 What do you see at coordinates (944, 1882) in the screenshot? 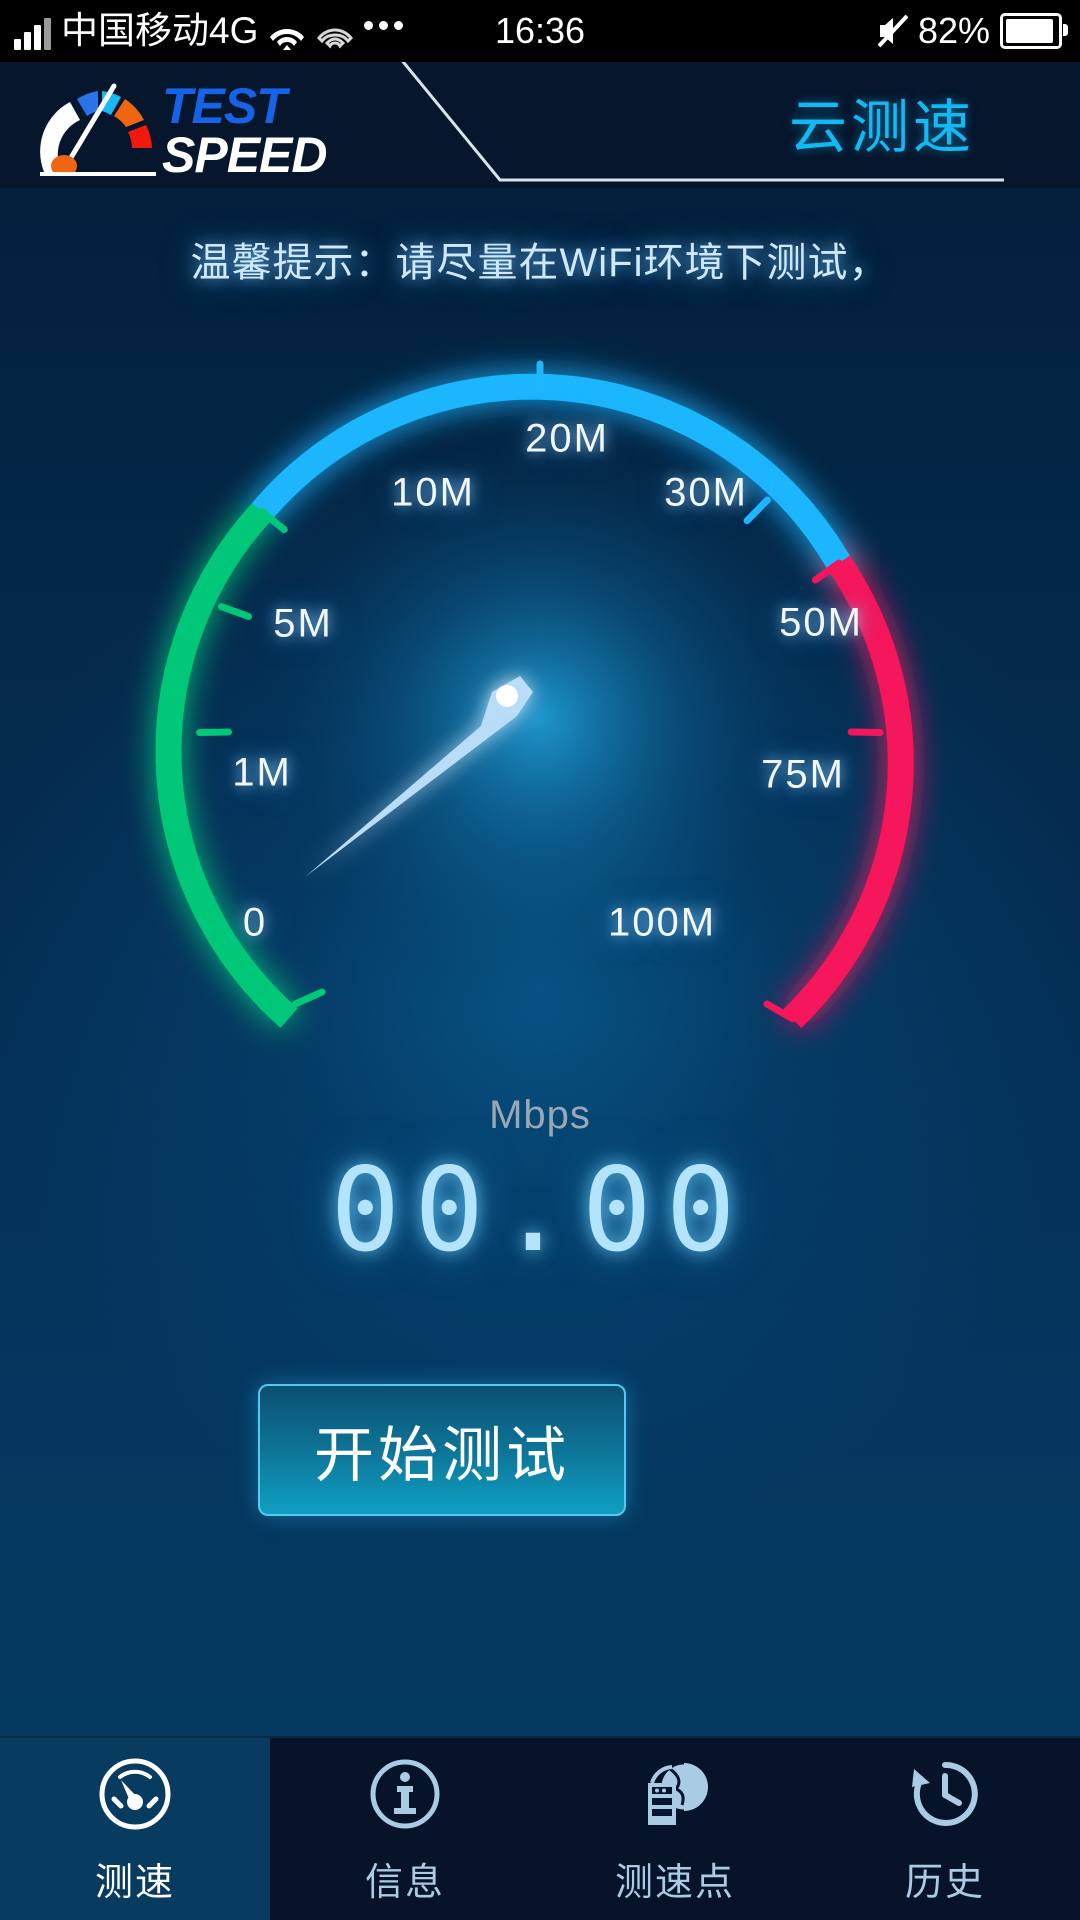
I see `tab-label-history: 历史` at bounding box center [944, 1882].